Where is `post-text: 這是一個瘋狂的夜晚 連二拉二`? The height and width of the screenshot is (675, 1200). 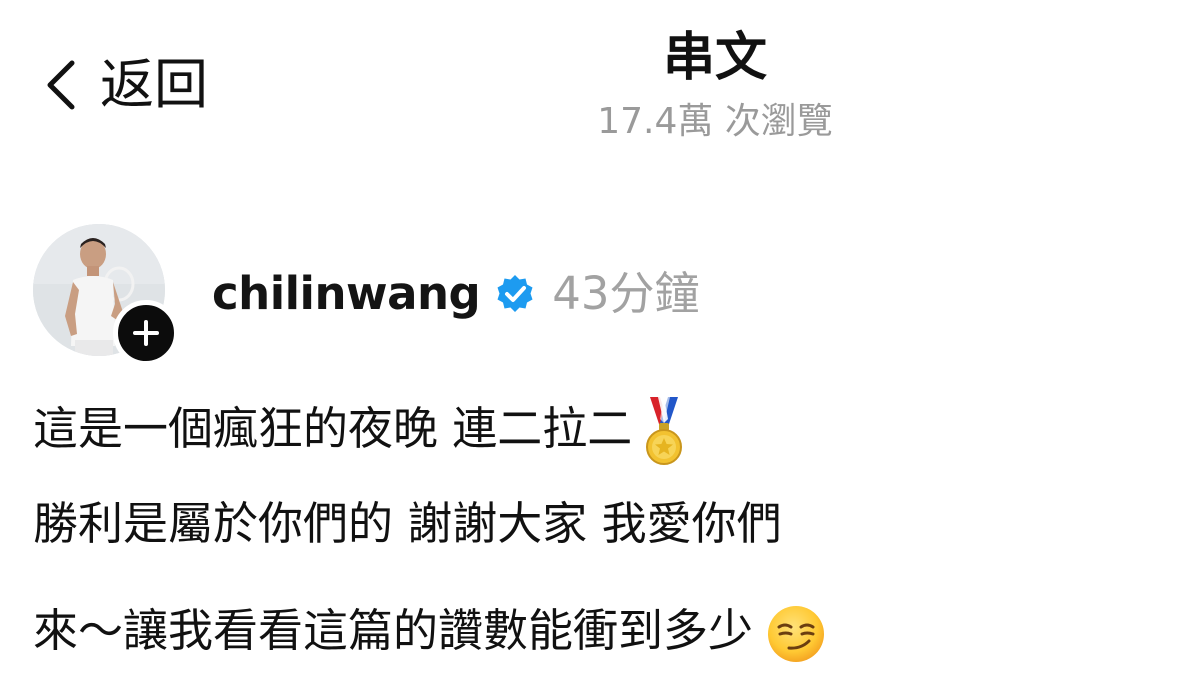
post-text: 這是一個瘋狂的夜晚 連二拉二 is located at coordinates (333, 428).